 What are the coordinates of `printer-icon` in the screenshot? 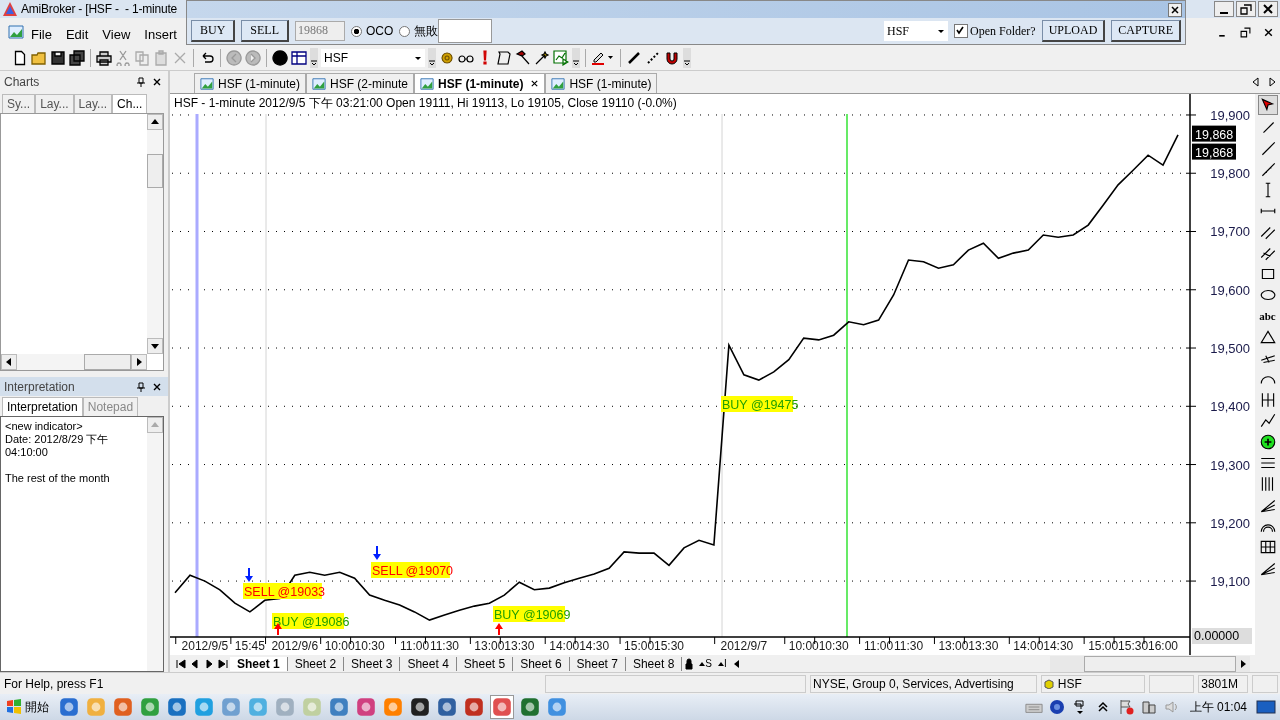 It's located at (104, 58).